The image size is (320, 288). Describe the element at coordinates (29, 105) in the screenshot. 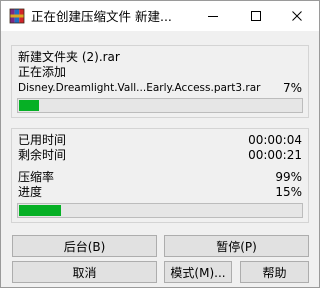

I see `file-progress-fill` at that location.